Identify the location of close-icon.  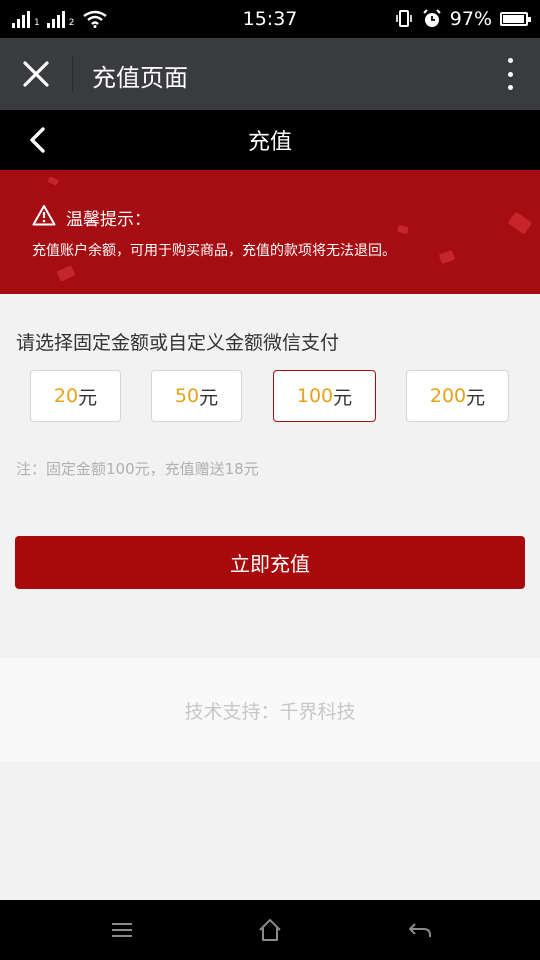
(36, 74).